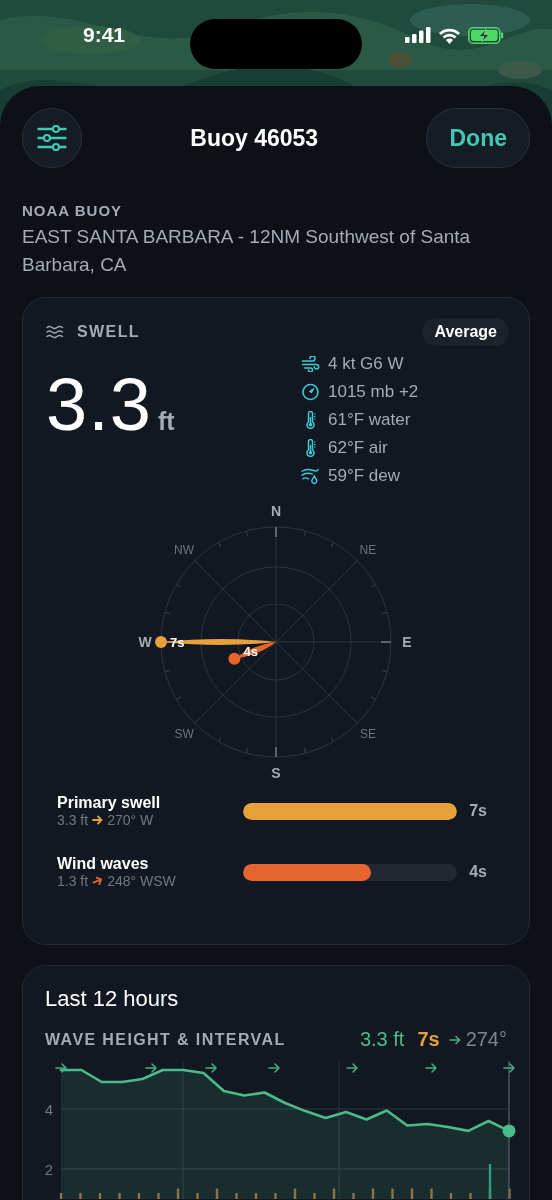 The image size is (552, 1200). Describe the element at coordinates (486, 35) in the screenshot. I see `battery-charging-icon` at that location.